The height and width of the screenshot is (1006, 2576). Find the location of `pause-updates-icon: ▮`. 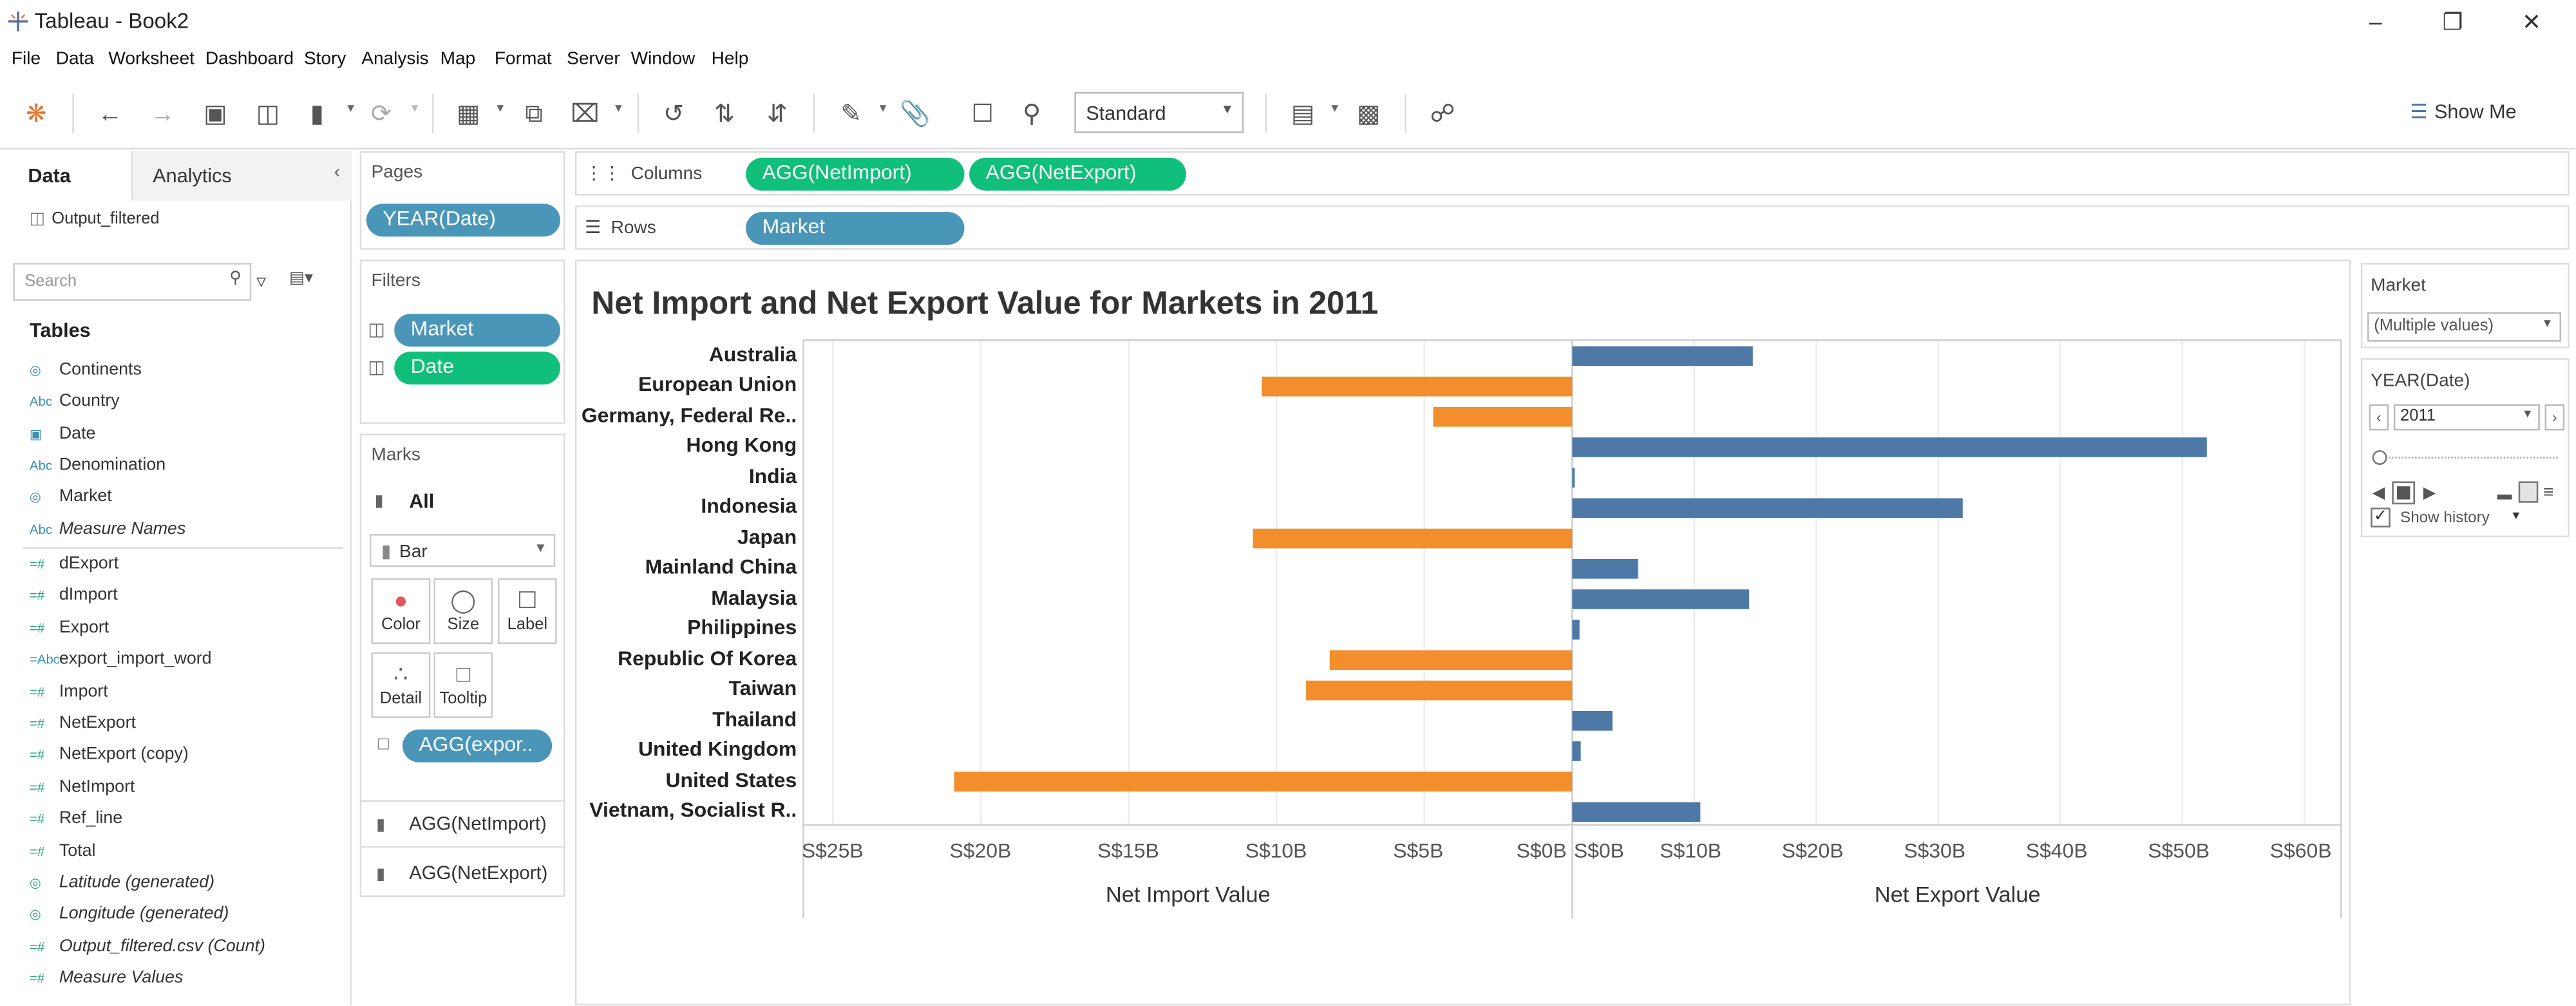

pause-updates-icon: ▮ is located at coordinates (318, 113).